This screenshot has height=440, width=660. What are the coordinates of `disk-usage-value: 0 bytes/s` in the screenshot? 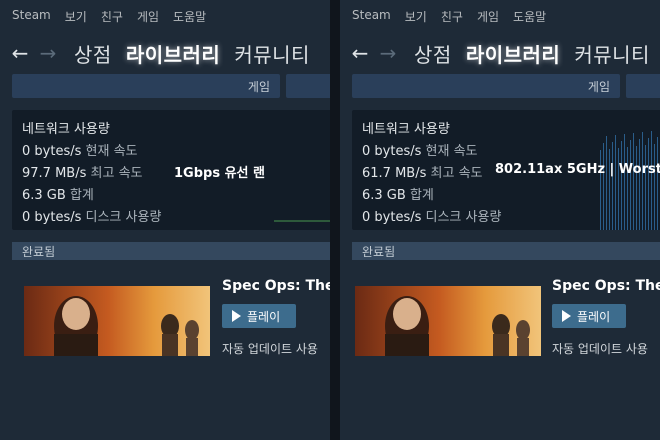 It's located at (52, 217).